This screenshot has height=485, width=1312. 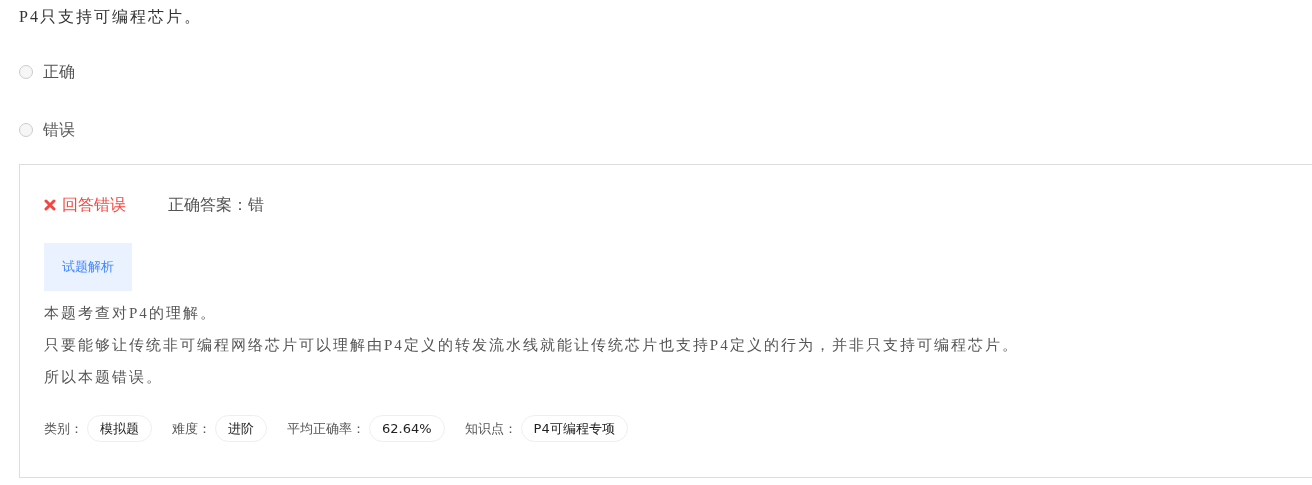 What do you see at coordinates (104, 377) in the screenshot?
I see `analysis-text: 所以本题错误。` at bounding box center [104, 377].